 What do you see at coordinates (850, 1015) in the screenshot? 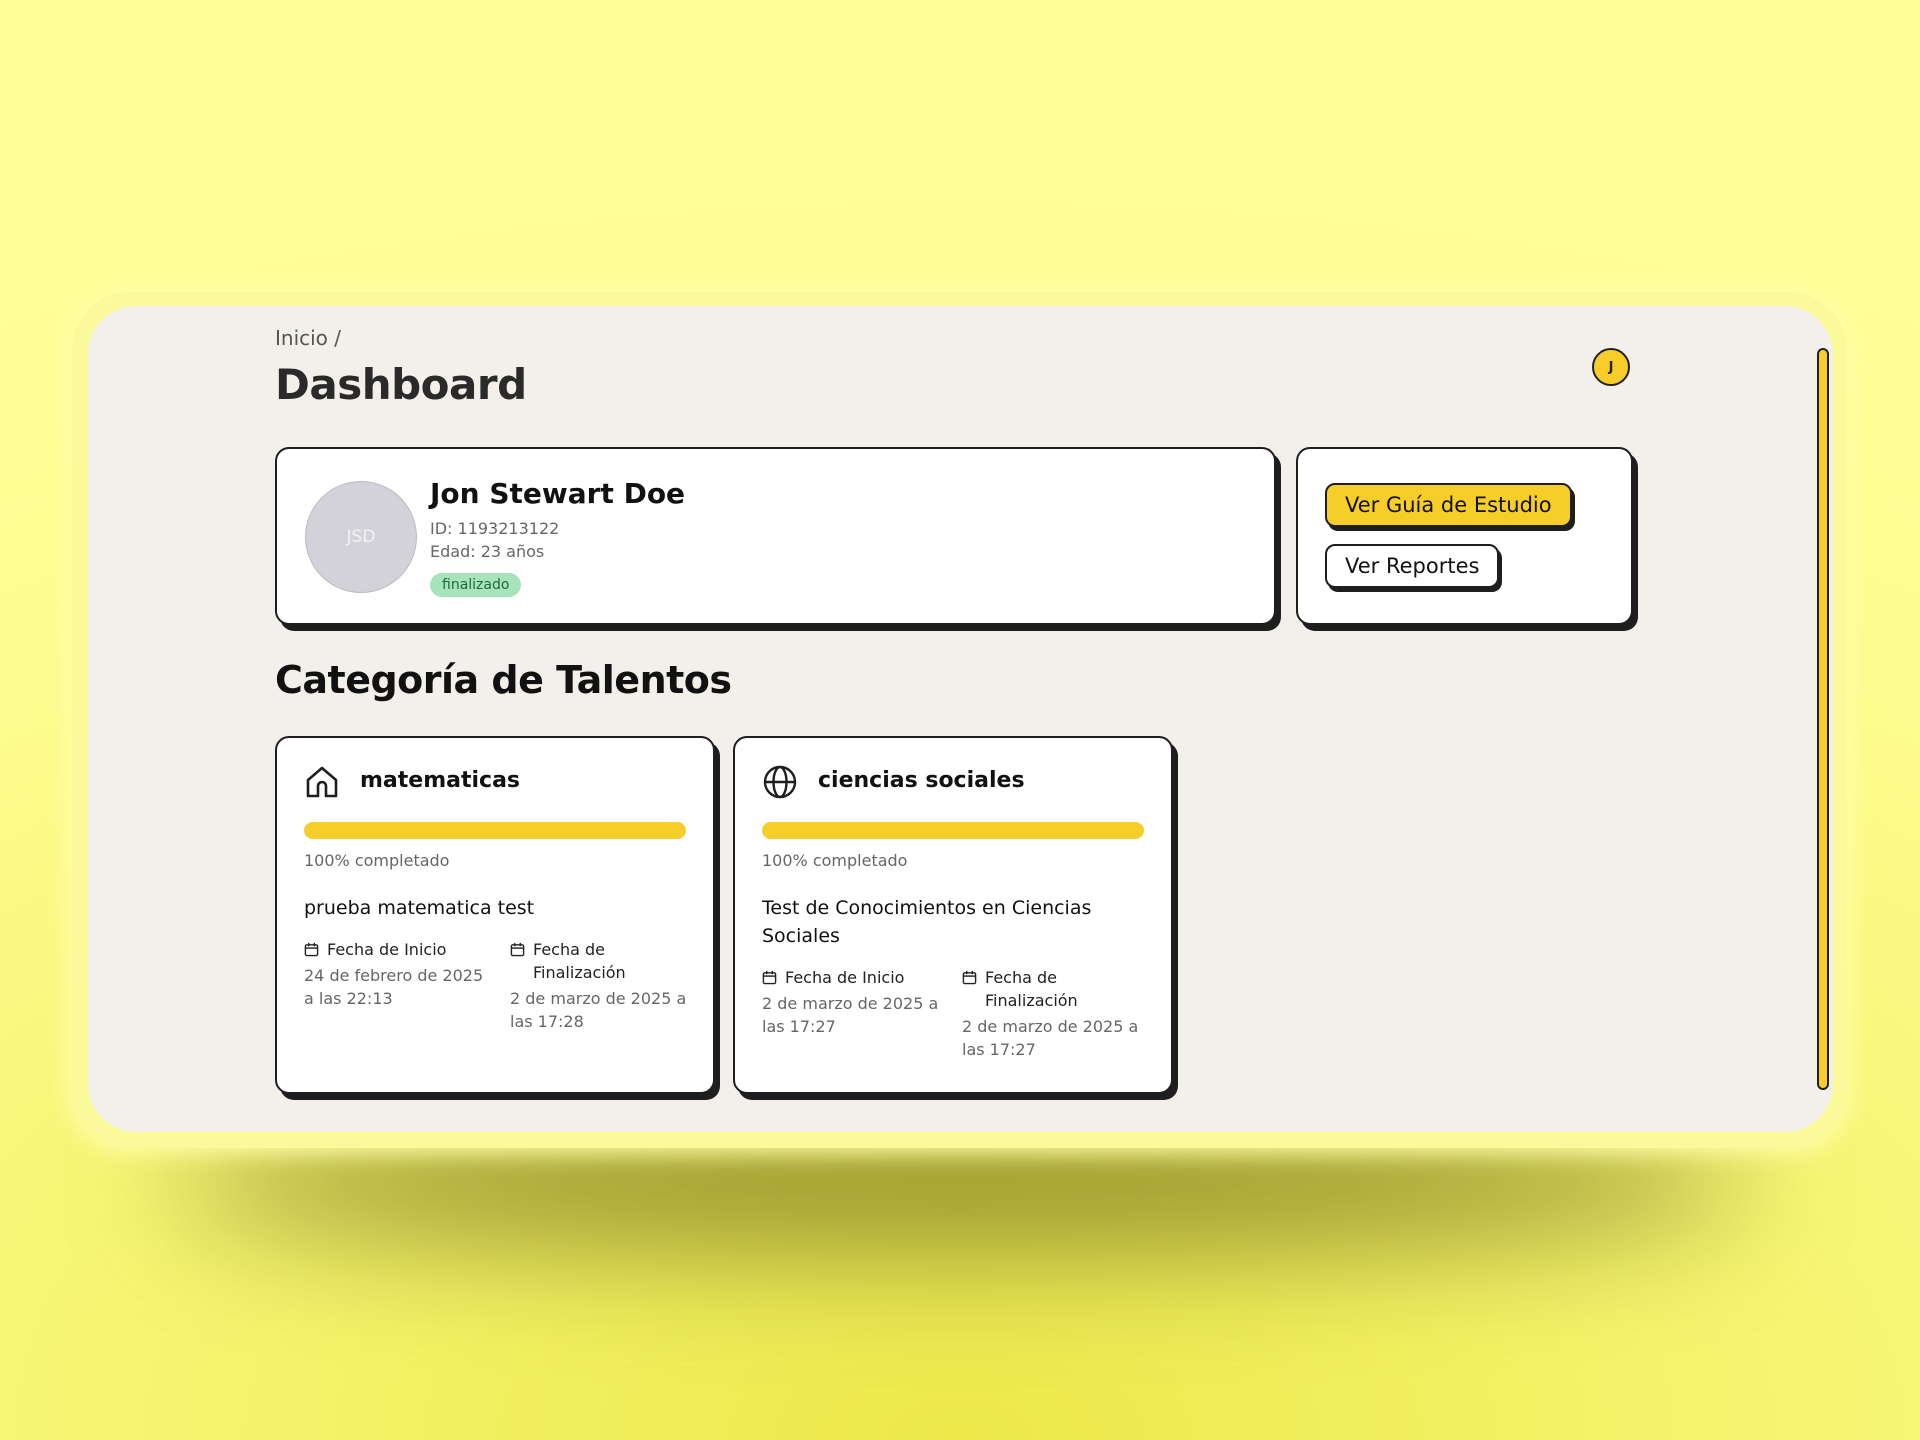
I see `start-date-value: 2 de marzo de 2025 a las 17:27` at bounding box center [850, 1015].